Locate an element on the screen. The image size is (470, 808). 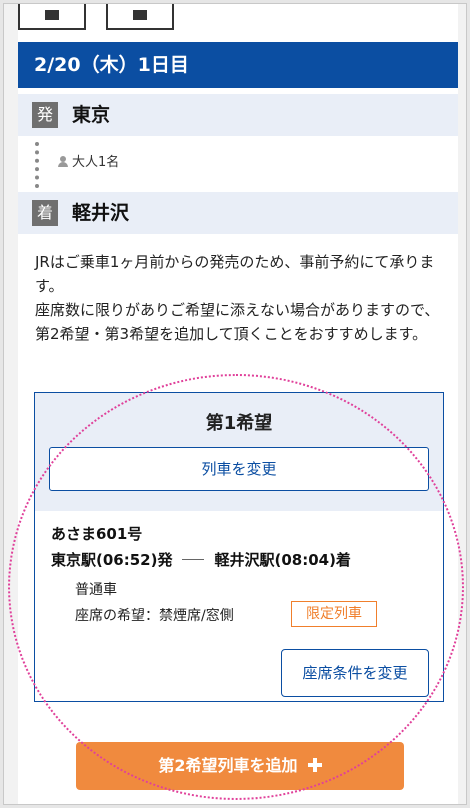
departure-row: 発 東京 is located at coordinates (238, 115).